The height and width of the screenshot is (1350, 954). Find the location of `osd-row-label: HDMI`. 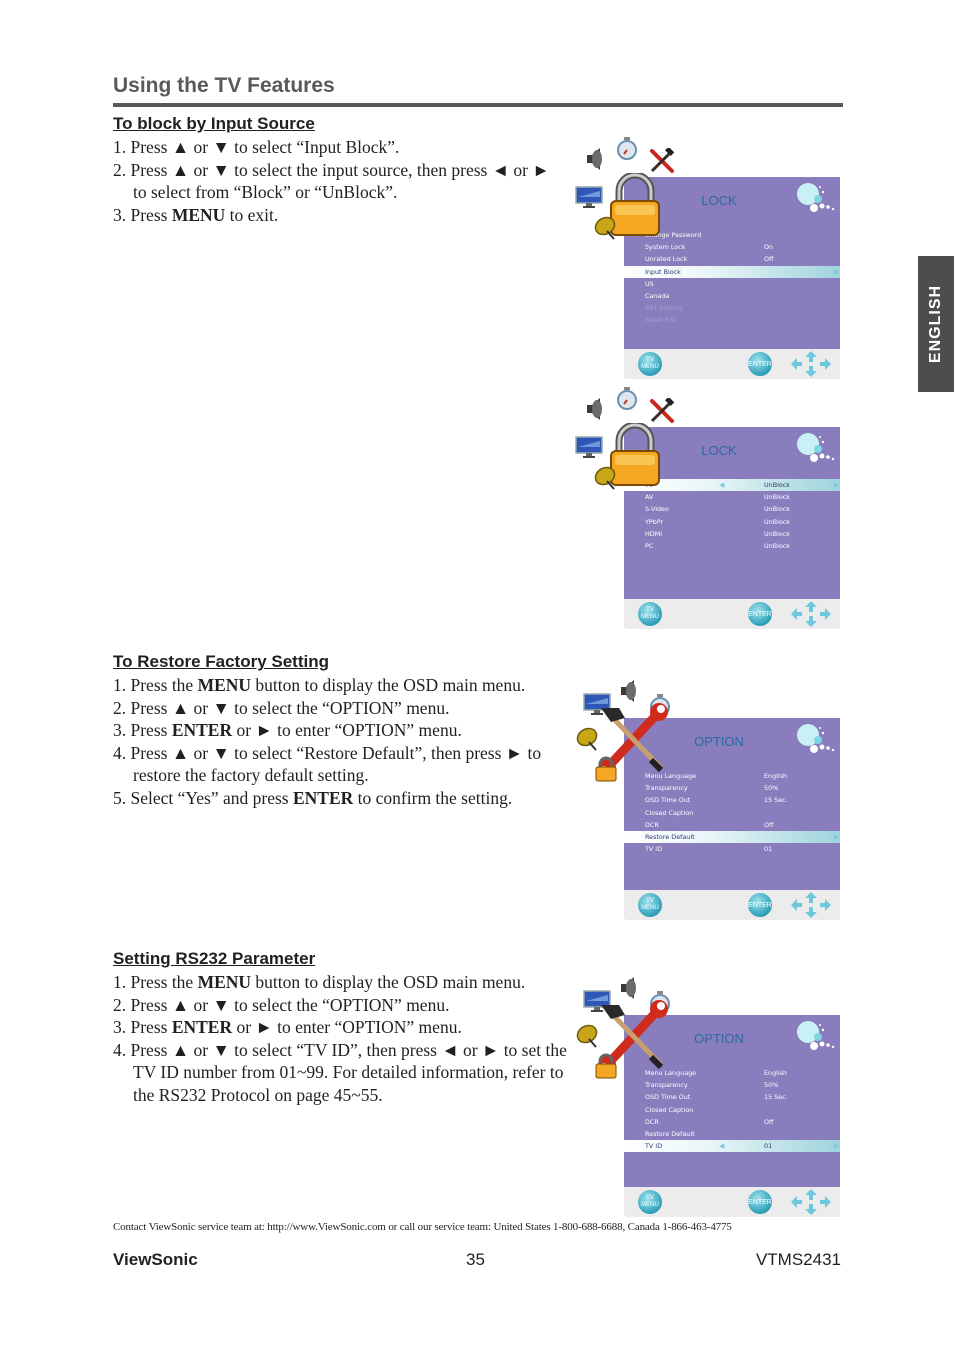

osd-row-label: HDMI is located at coordinates (654, 533).